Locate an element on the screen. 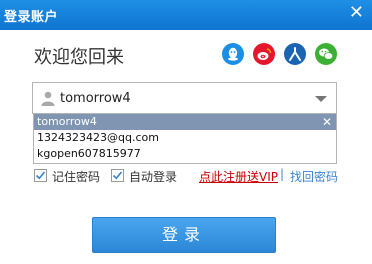 The width and height of the screenshot is (372, 264). auto-login-label: 自动登录 is located at coordinates (153, 177).